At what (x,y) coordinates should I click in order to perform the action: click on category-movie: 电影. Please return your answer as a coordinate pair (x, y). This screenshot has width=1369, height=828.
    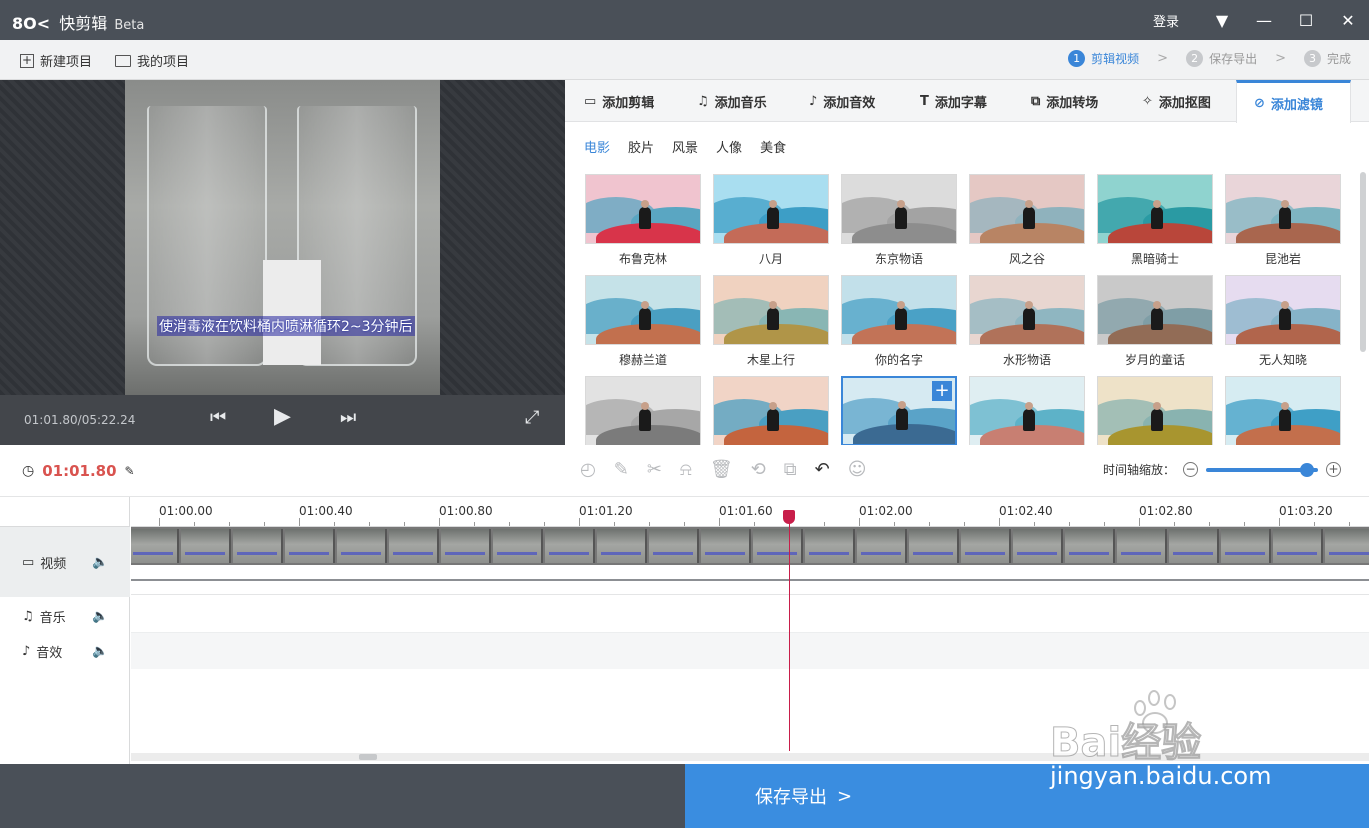
    Looking at the image, I should click on (597, 146).